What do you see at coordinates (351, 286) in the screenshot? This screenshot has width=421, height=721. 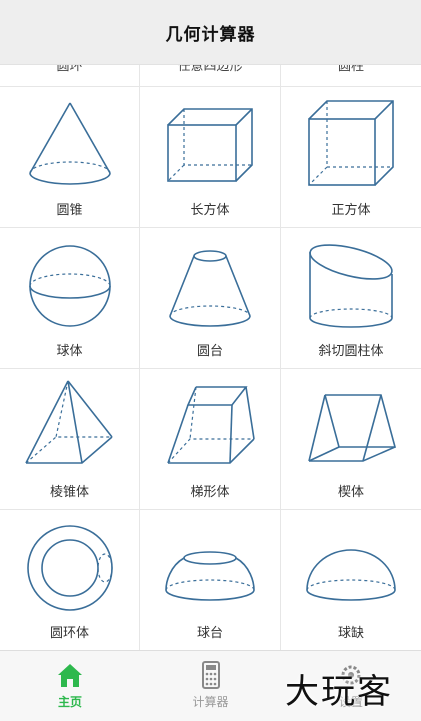 I see `oblique-cylinder-icon` at bounding box center [351, 286].